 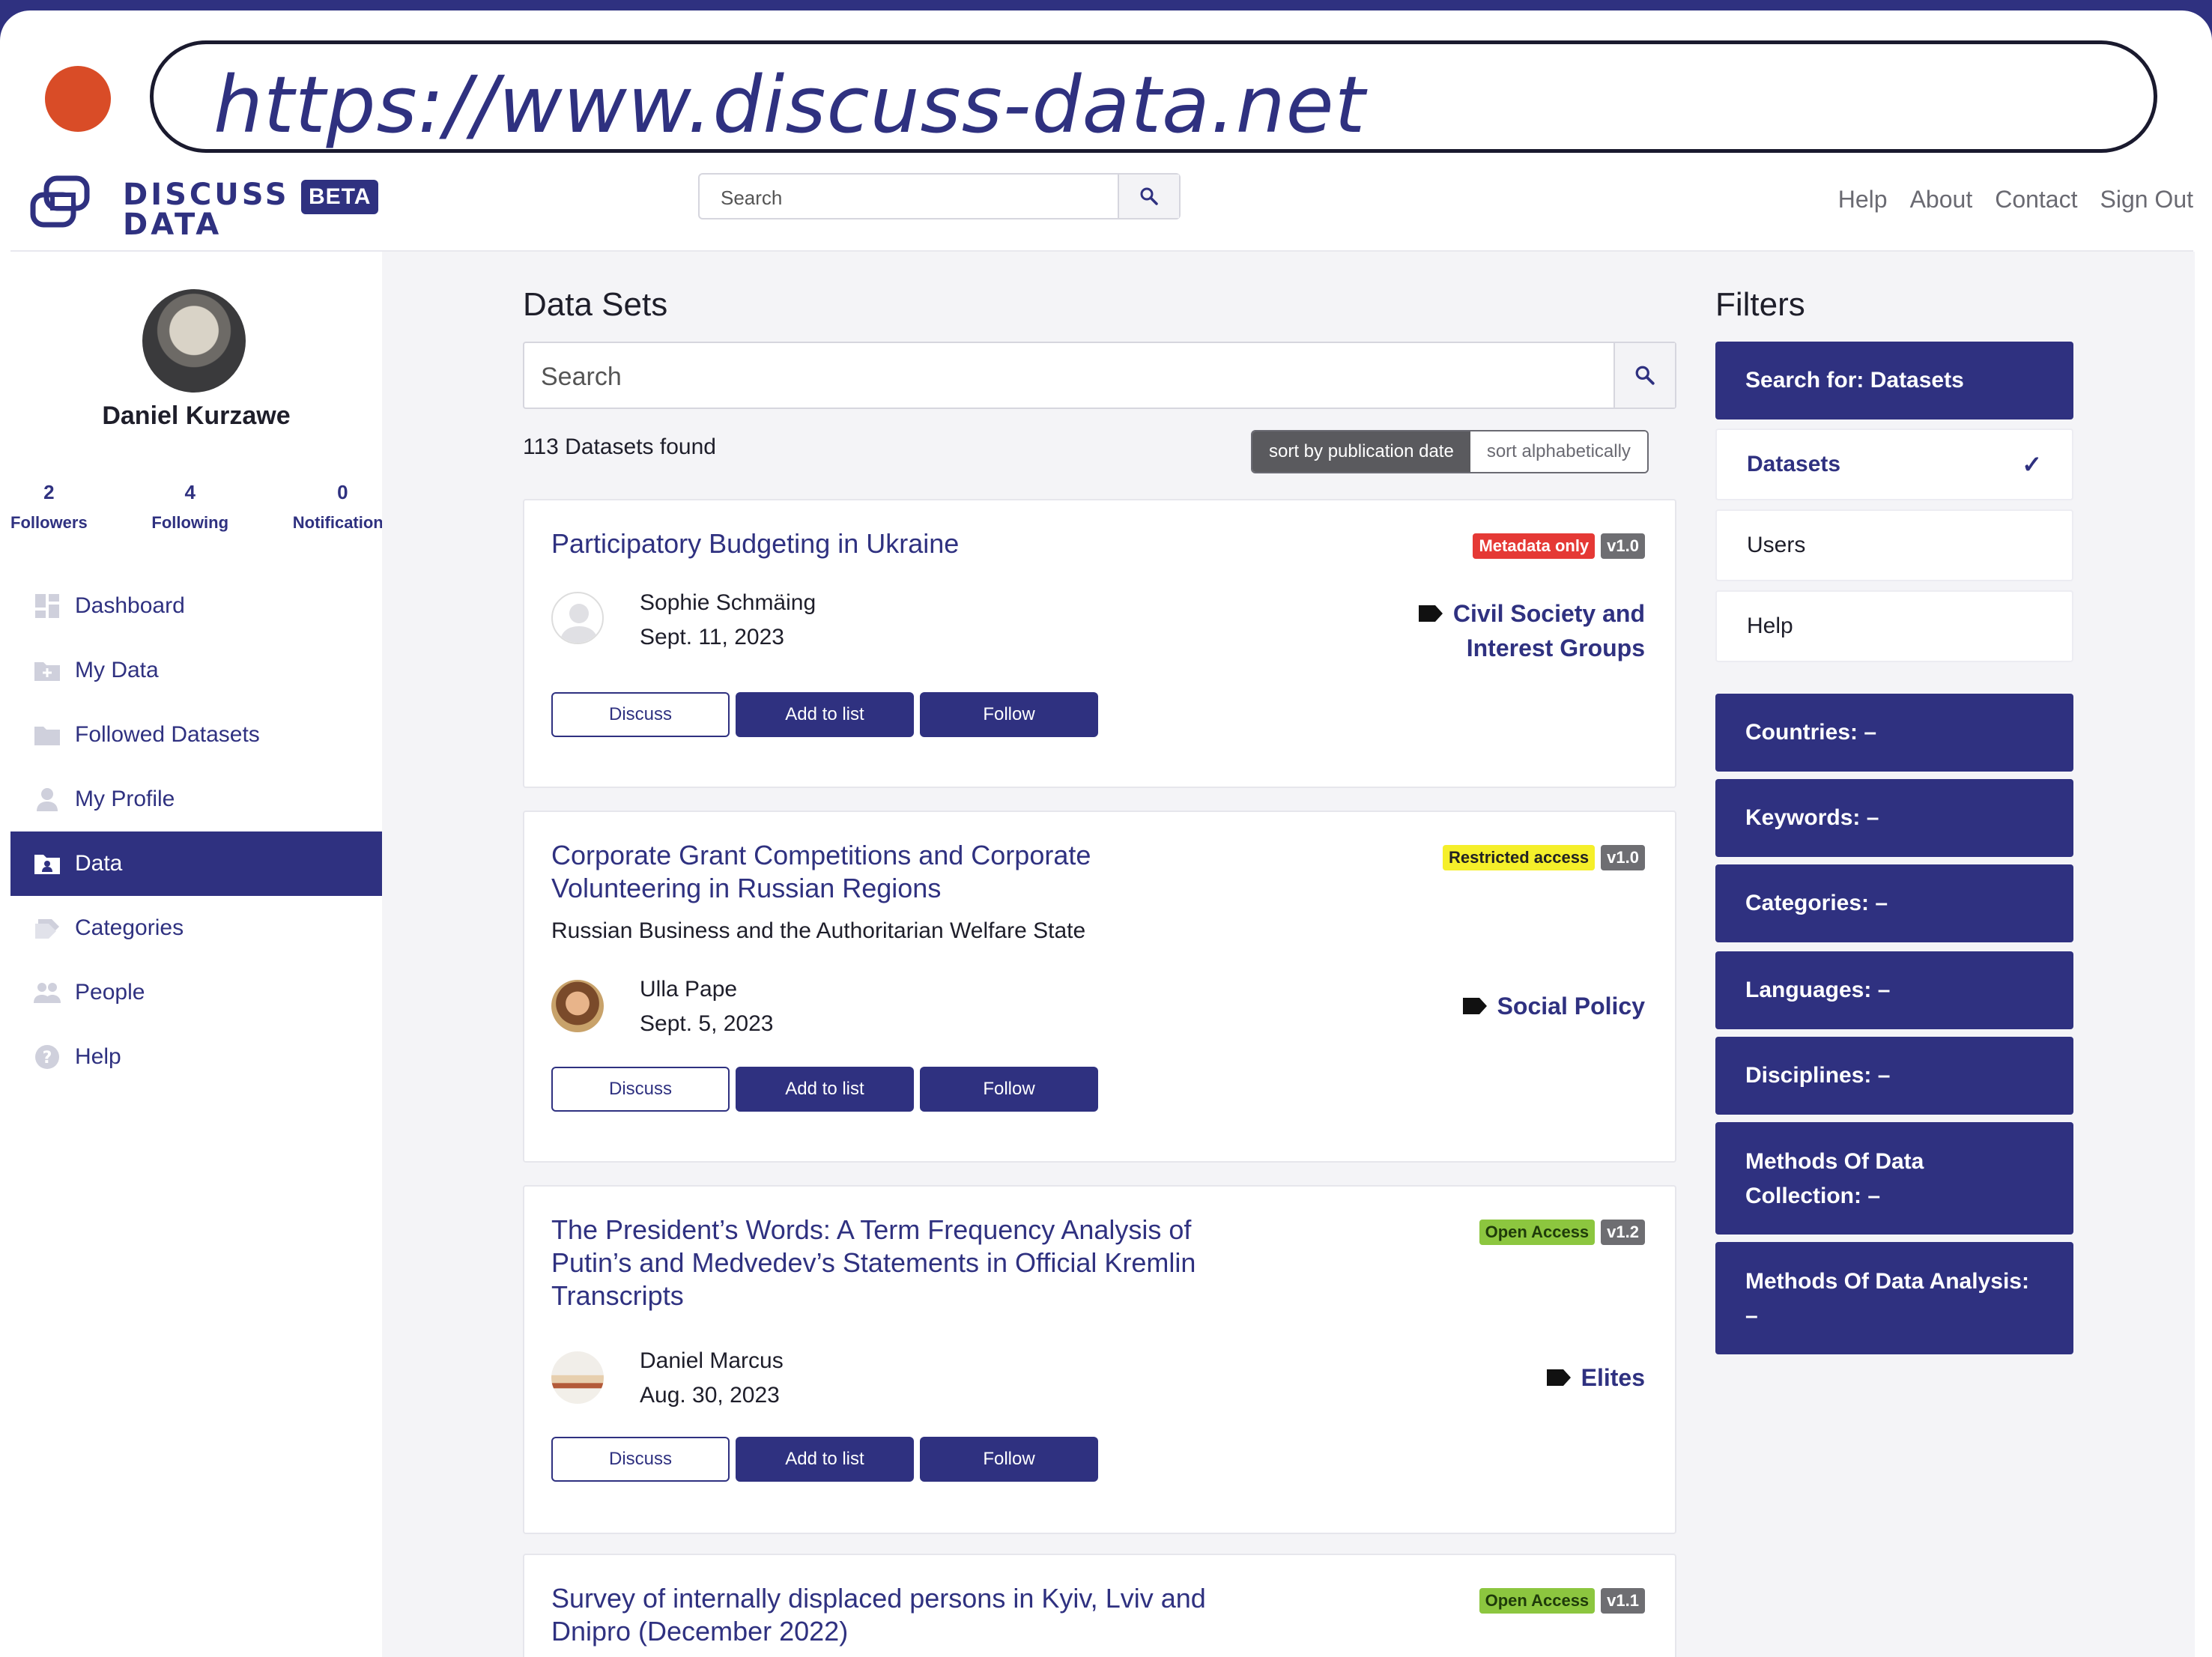 What do you see at coordinates (1894, 990) in the screenshot?
I see `filter-languages: Languages: –` at bounding box center [1894, 990].